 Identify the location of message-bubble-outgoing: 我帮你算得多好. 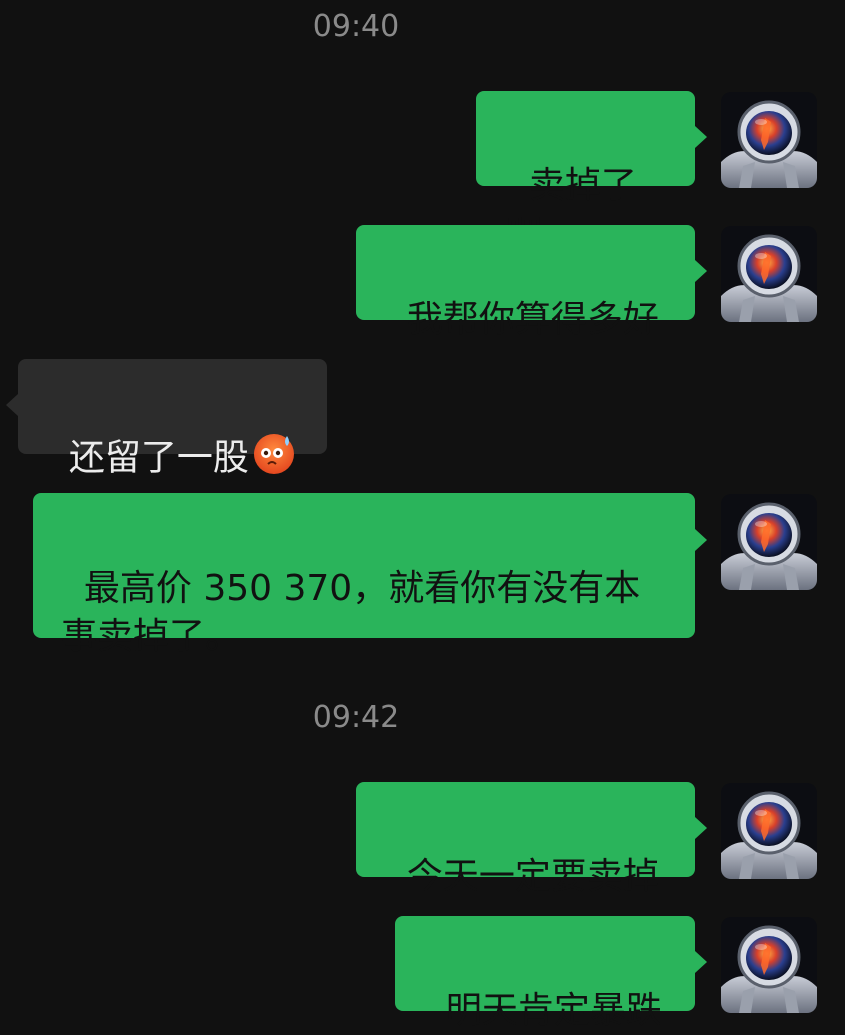
(525, 282).